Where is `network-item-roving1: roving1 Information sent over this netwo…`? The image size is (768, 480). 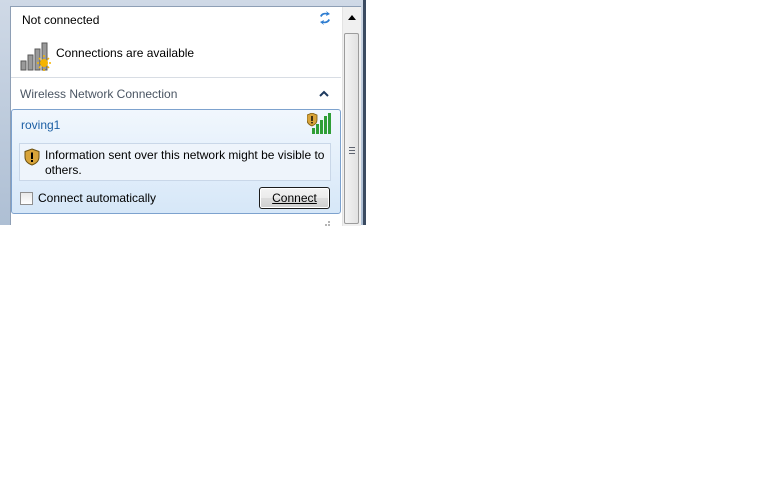 network-item-roving1: roving1 Information sent over this netwo… is located at coordinates (176, 161).